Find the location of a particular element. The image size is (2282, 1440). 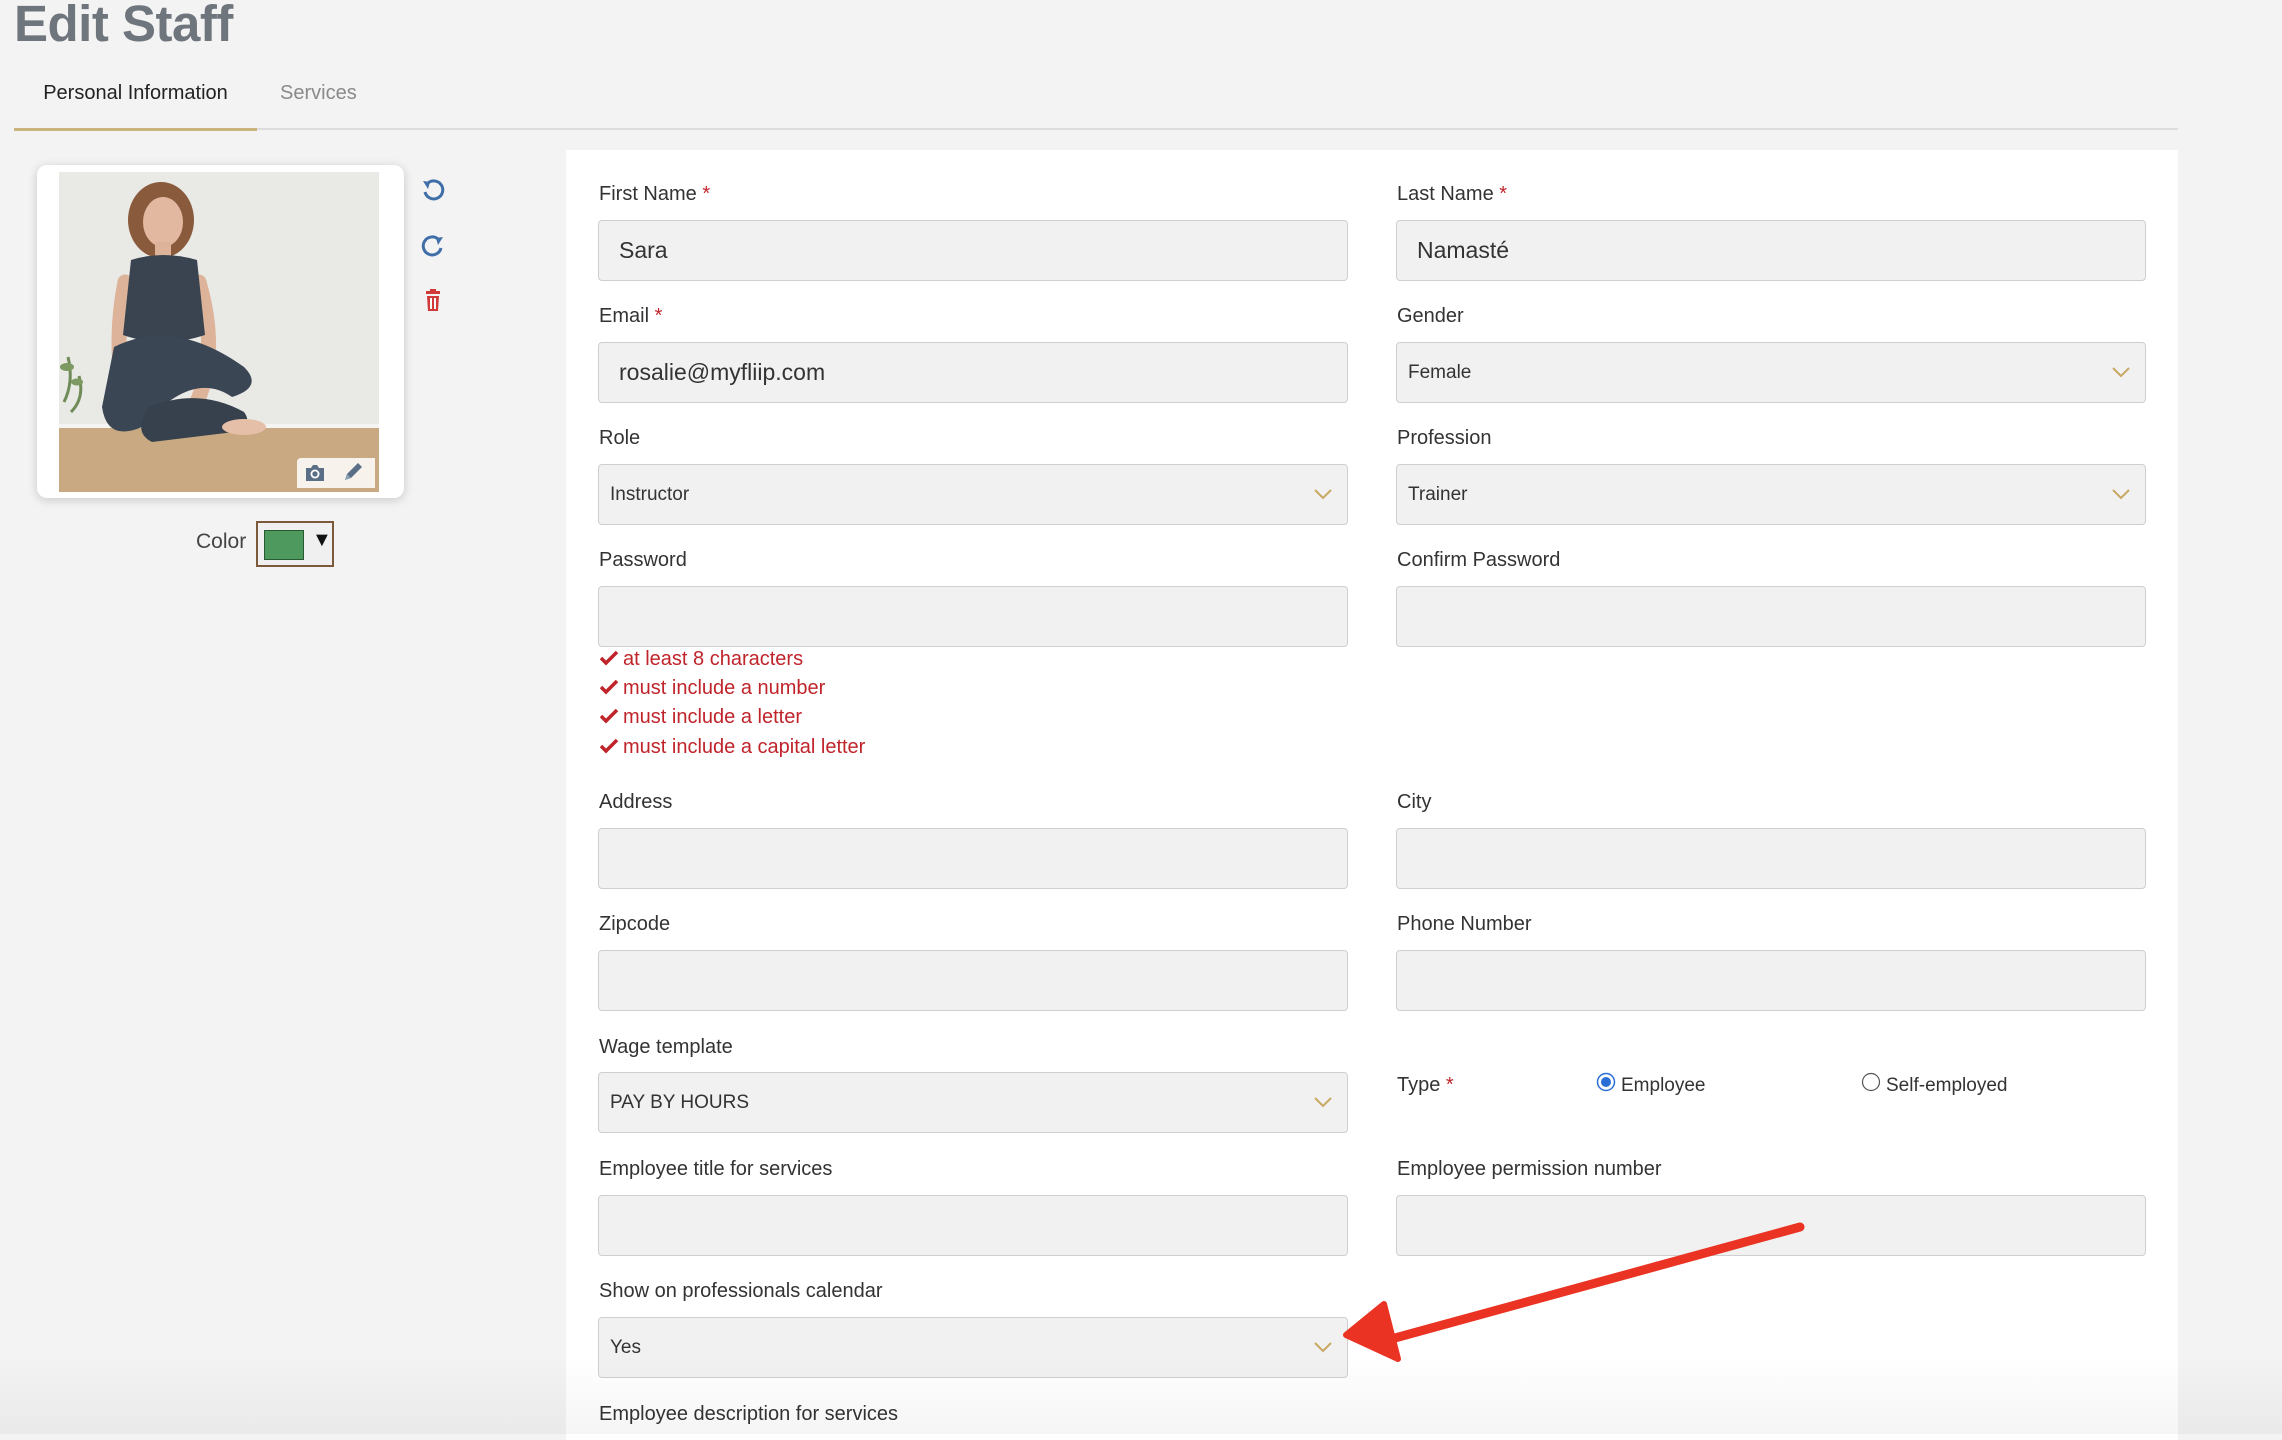

first-name-label-text: First Name is located at coordinates (648, 194).